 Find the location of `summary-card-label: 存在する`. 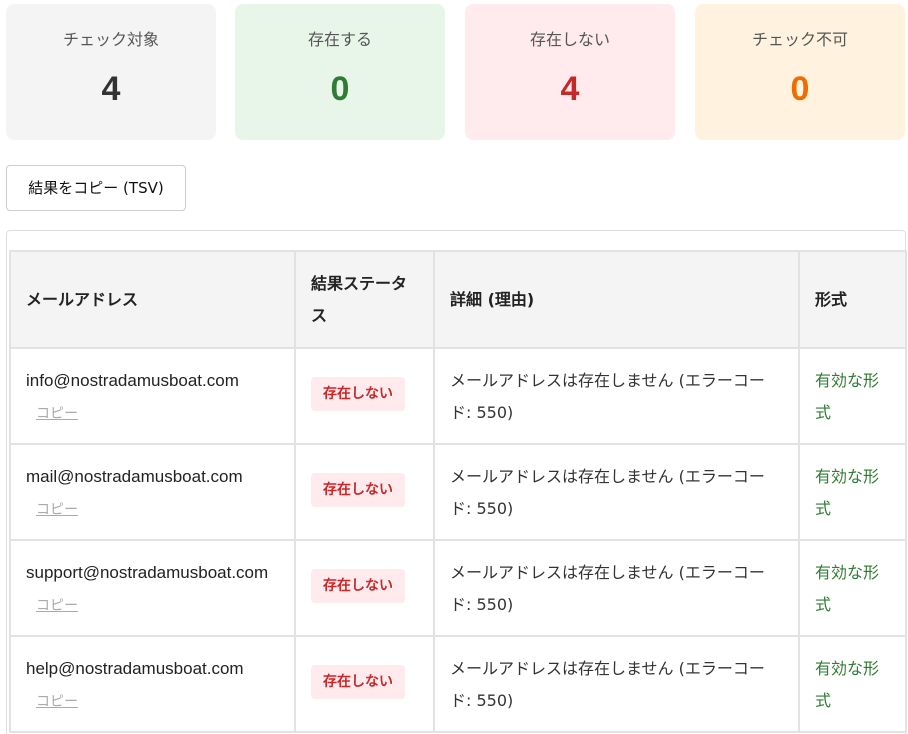

summary-card-label: 存在する is located at coordinates (339, 39).